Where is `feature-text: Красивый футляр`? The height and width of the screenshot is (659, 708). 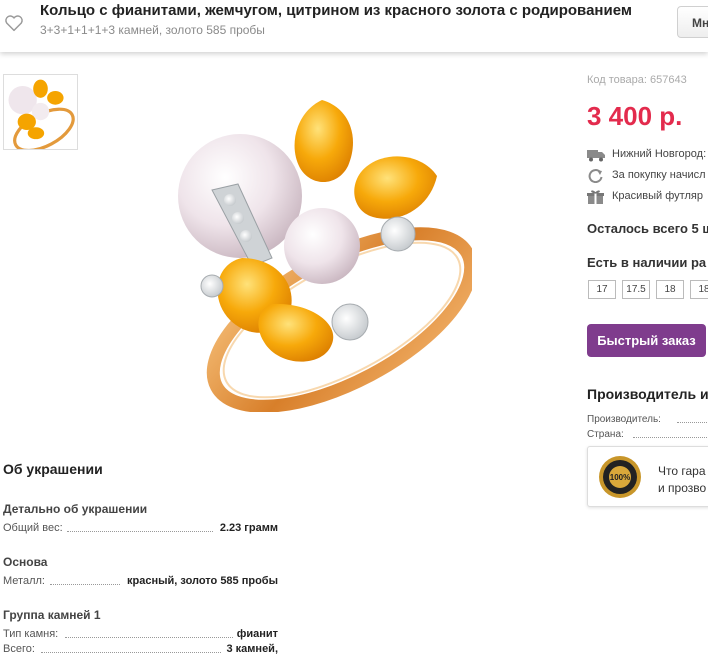 feature-text: Красивый футляр is located at coordinates (657, 196).